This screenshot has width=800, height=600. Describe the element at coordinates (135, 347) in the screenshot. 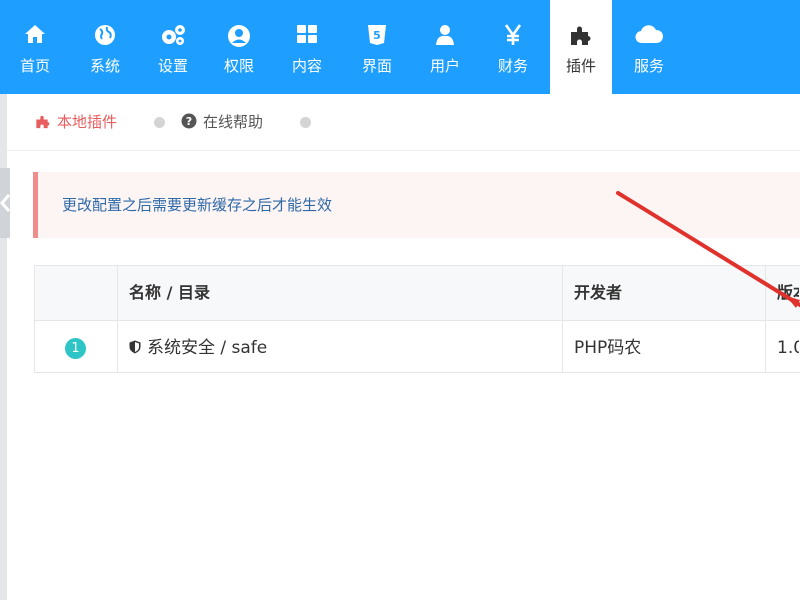

I see `shield-icon` at that location.